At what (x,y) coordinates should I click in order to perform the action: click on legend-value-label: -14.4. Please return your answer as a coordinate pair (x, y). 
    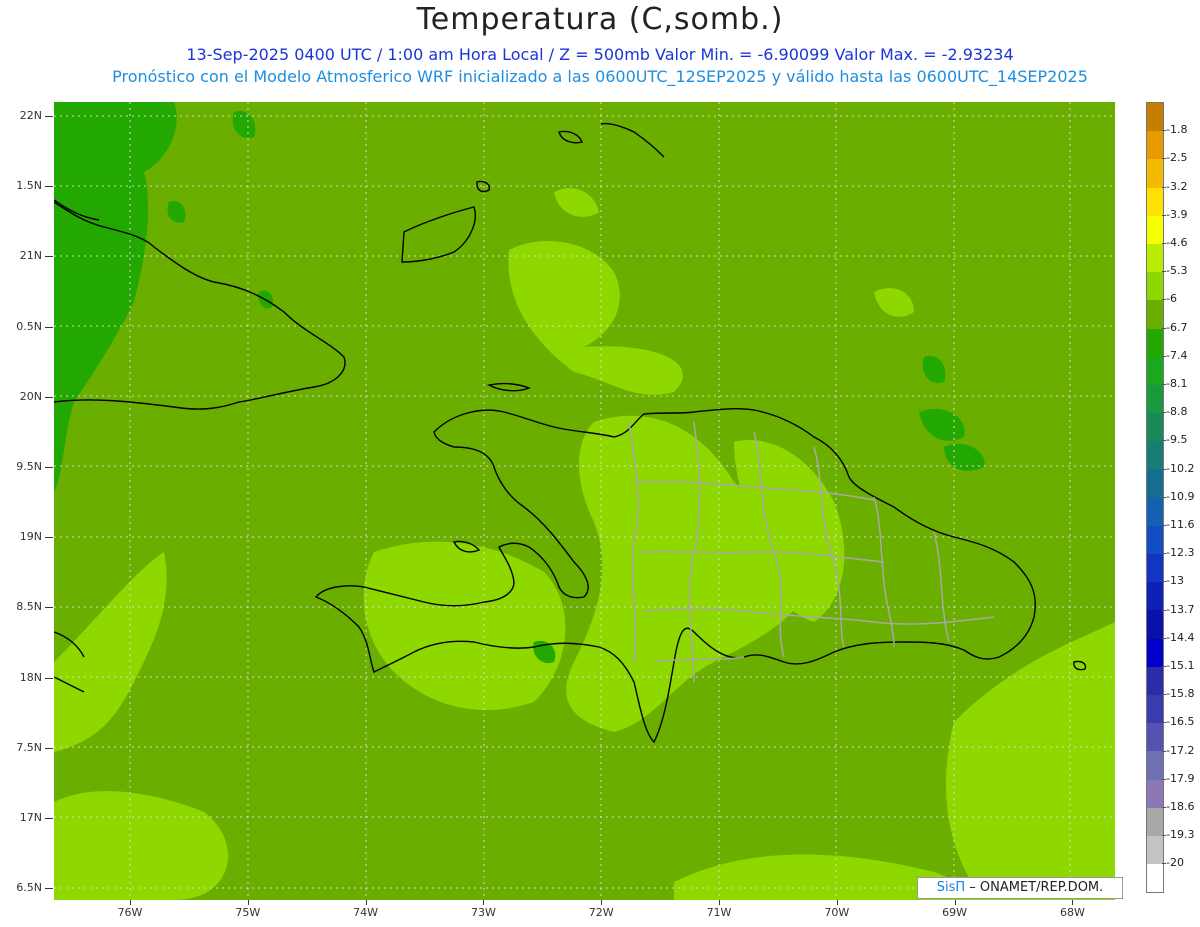
    Looking at the image, I should click on (1180, 637).